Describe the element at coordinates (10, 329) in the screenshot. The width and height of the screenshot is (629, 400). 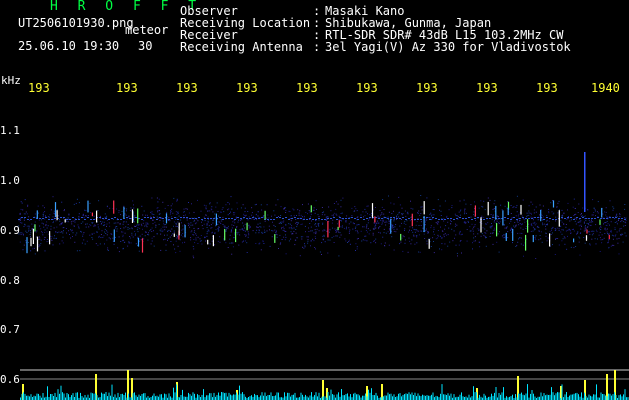
I see `y-tick-label: 0.7` at that location.